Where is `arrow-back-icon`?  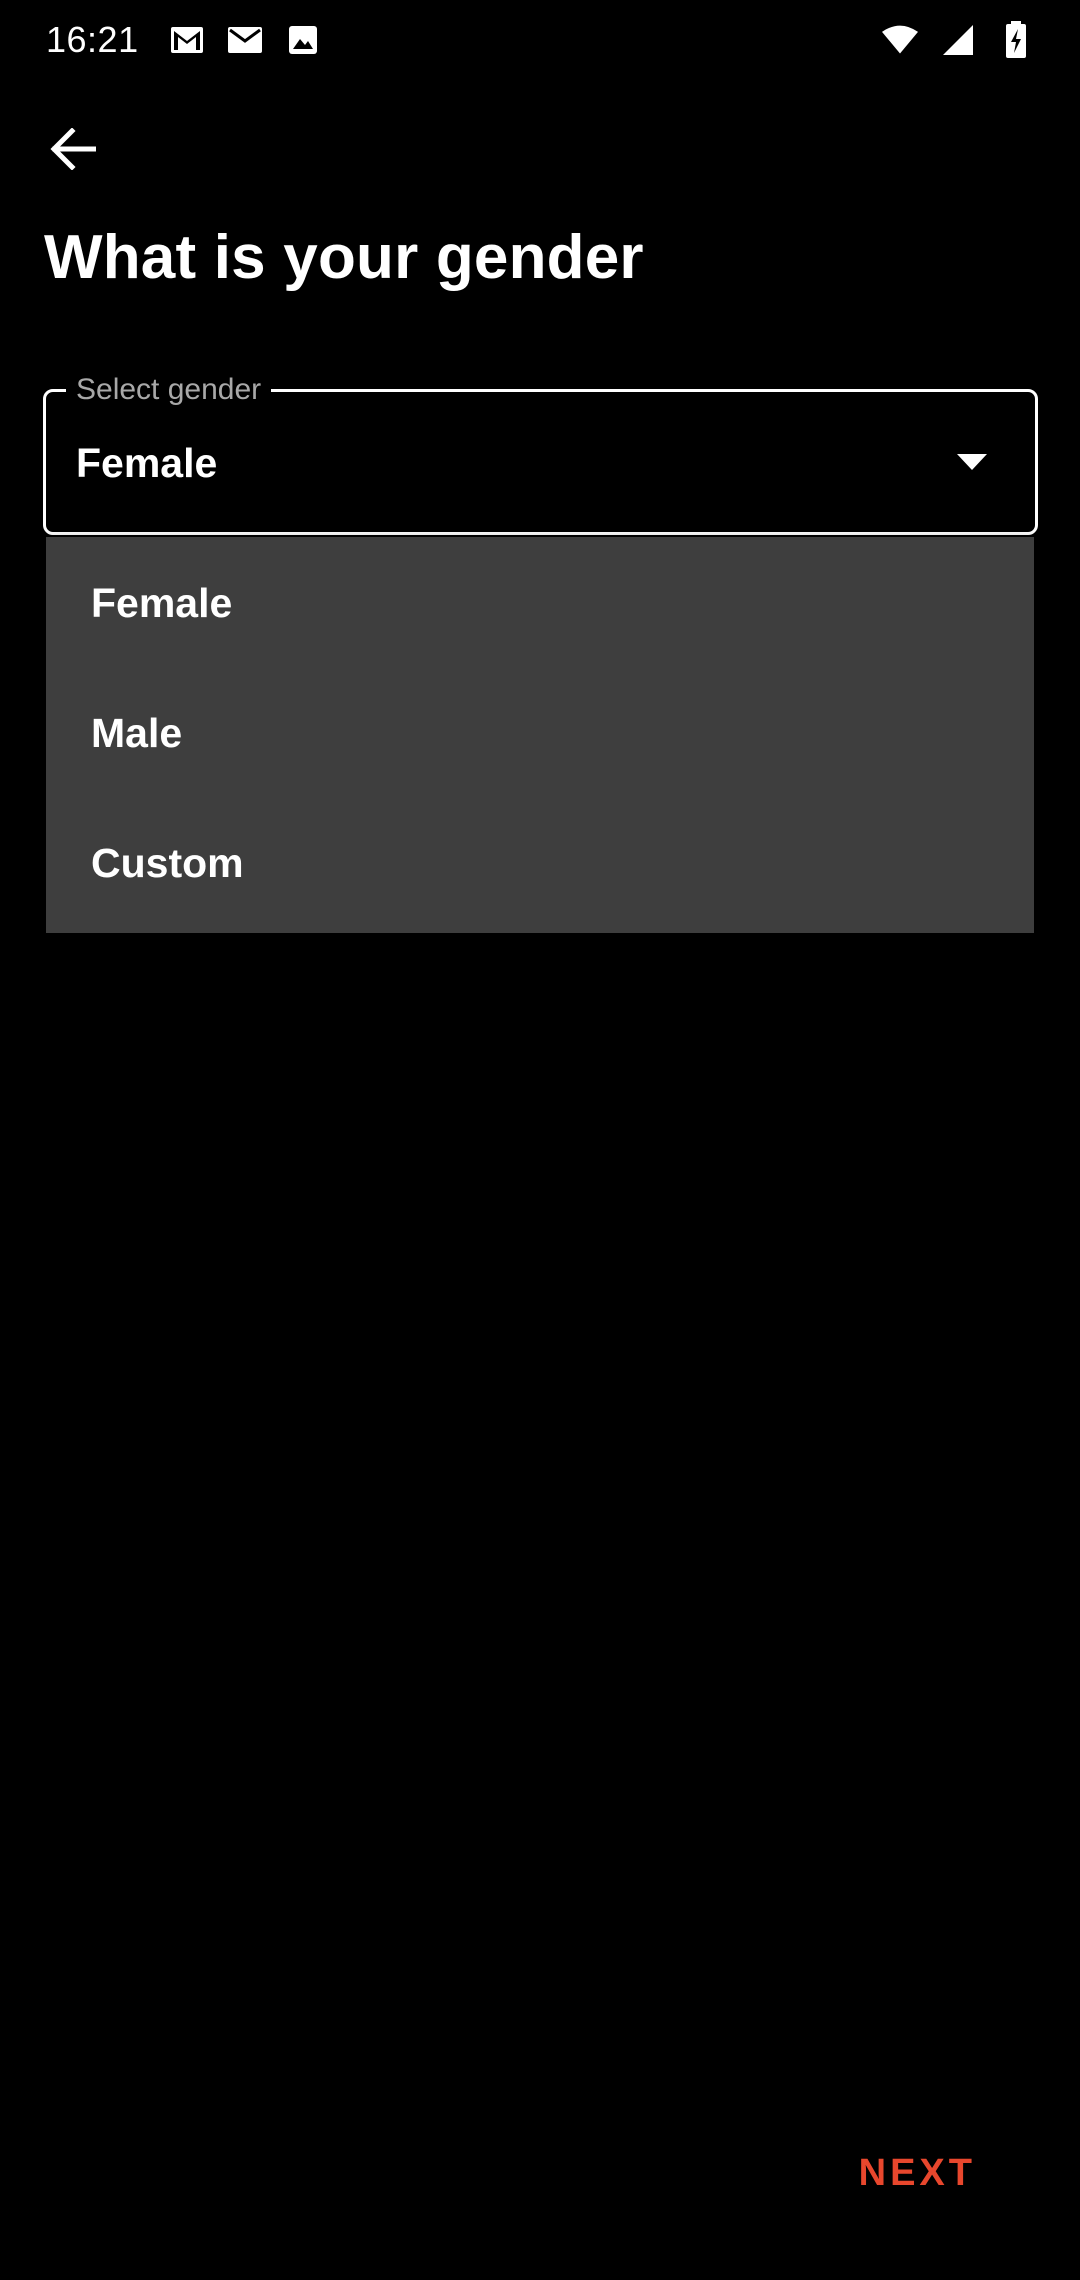 arrow-back-icon is located at coordinates (73, 149).